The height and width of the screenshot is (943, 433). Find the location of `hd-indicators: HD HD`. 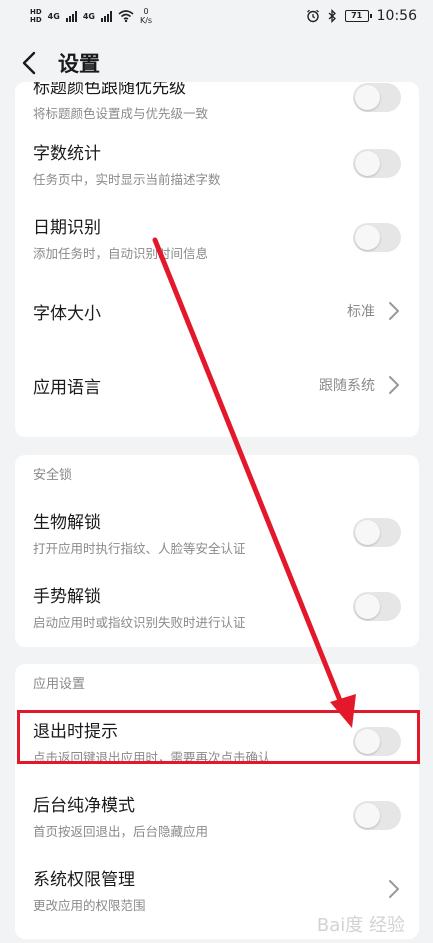

hd-indicators: HD HD is located at coordinates (36, 16).